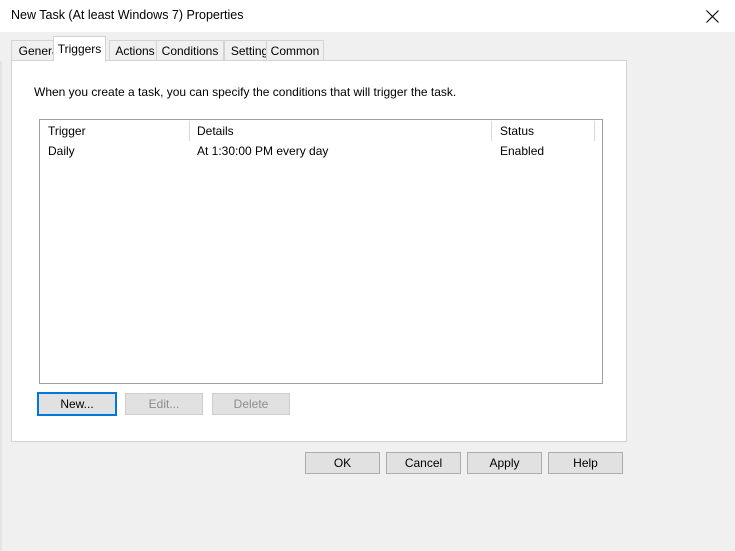  I want to click on column-header-status: Status, so click(517, 131).